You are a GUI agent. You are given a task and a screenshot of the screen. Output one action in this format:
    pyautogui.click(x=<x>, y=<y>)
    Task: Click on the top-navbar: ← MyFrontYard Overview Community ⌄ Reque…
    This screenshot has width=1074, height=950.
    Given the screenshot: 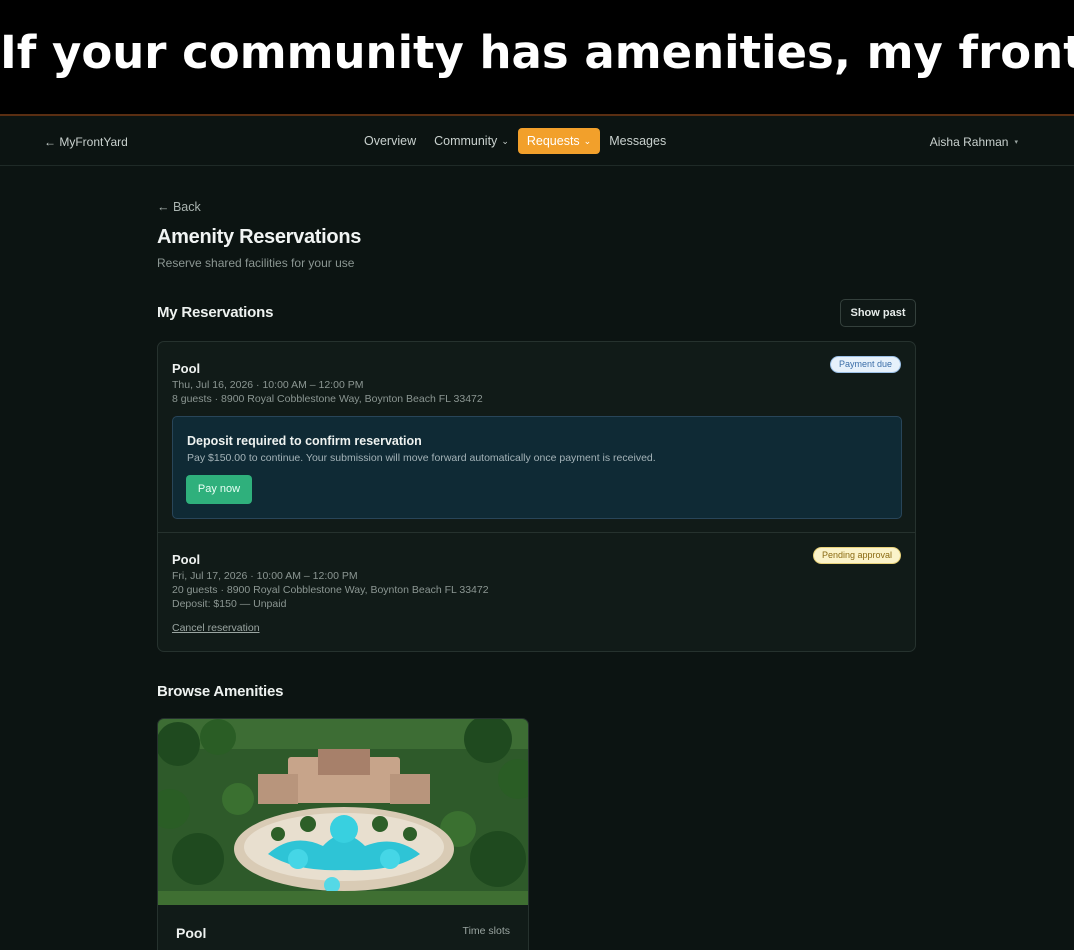 What is the action you would take?
    pyautogui.click(x=537, y=141)
    